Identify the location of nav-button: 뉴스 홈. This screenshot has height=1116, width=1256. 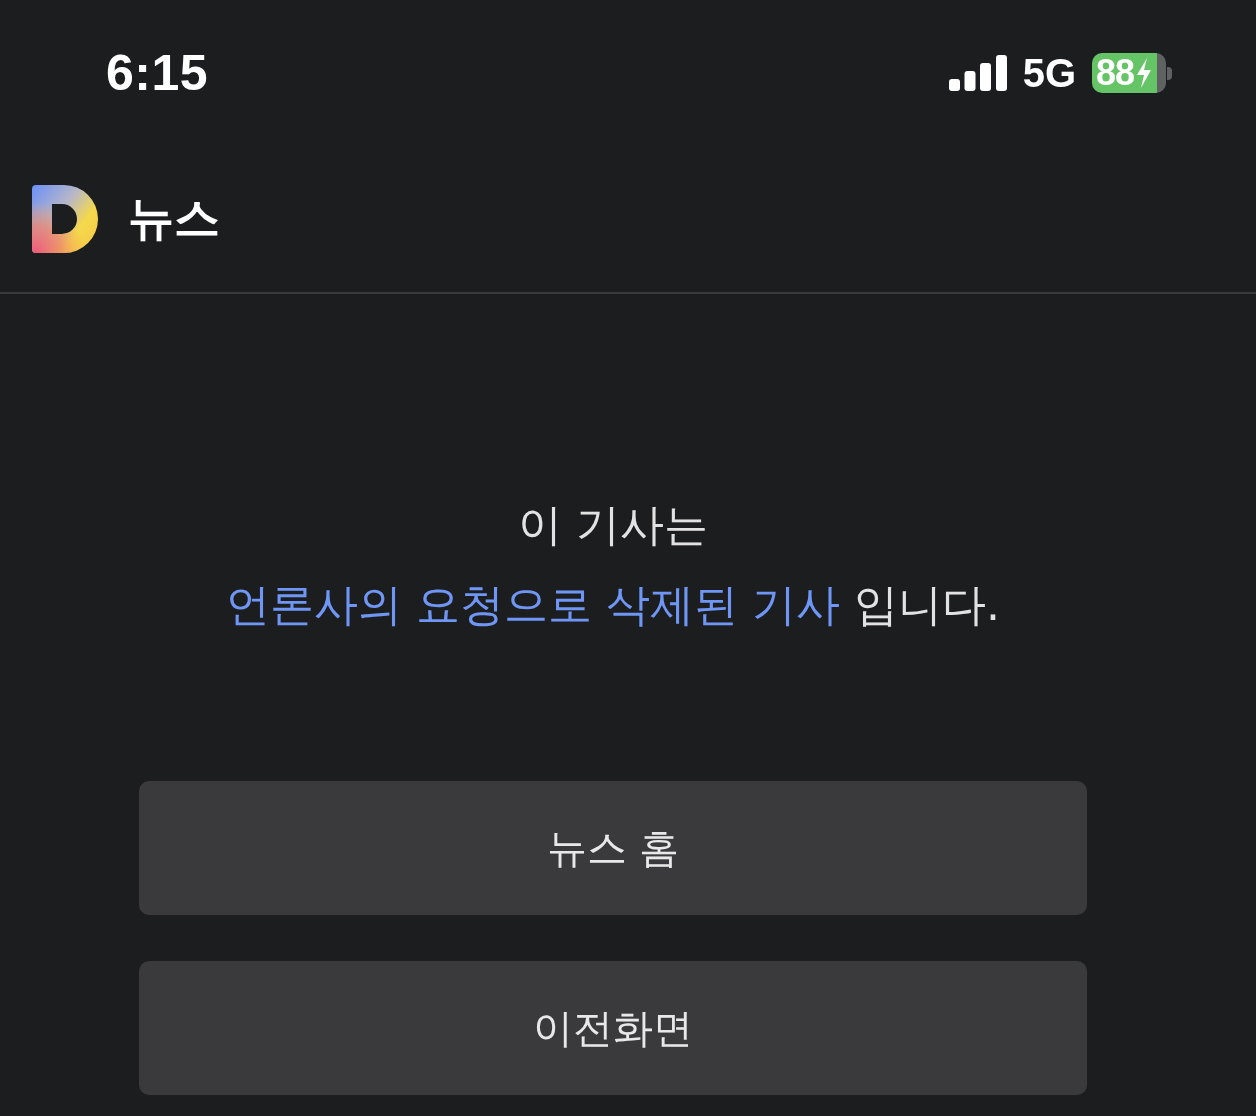
(613, 848).